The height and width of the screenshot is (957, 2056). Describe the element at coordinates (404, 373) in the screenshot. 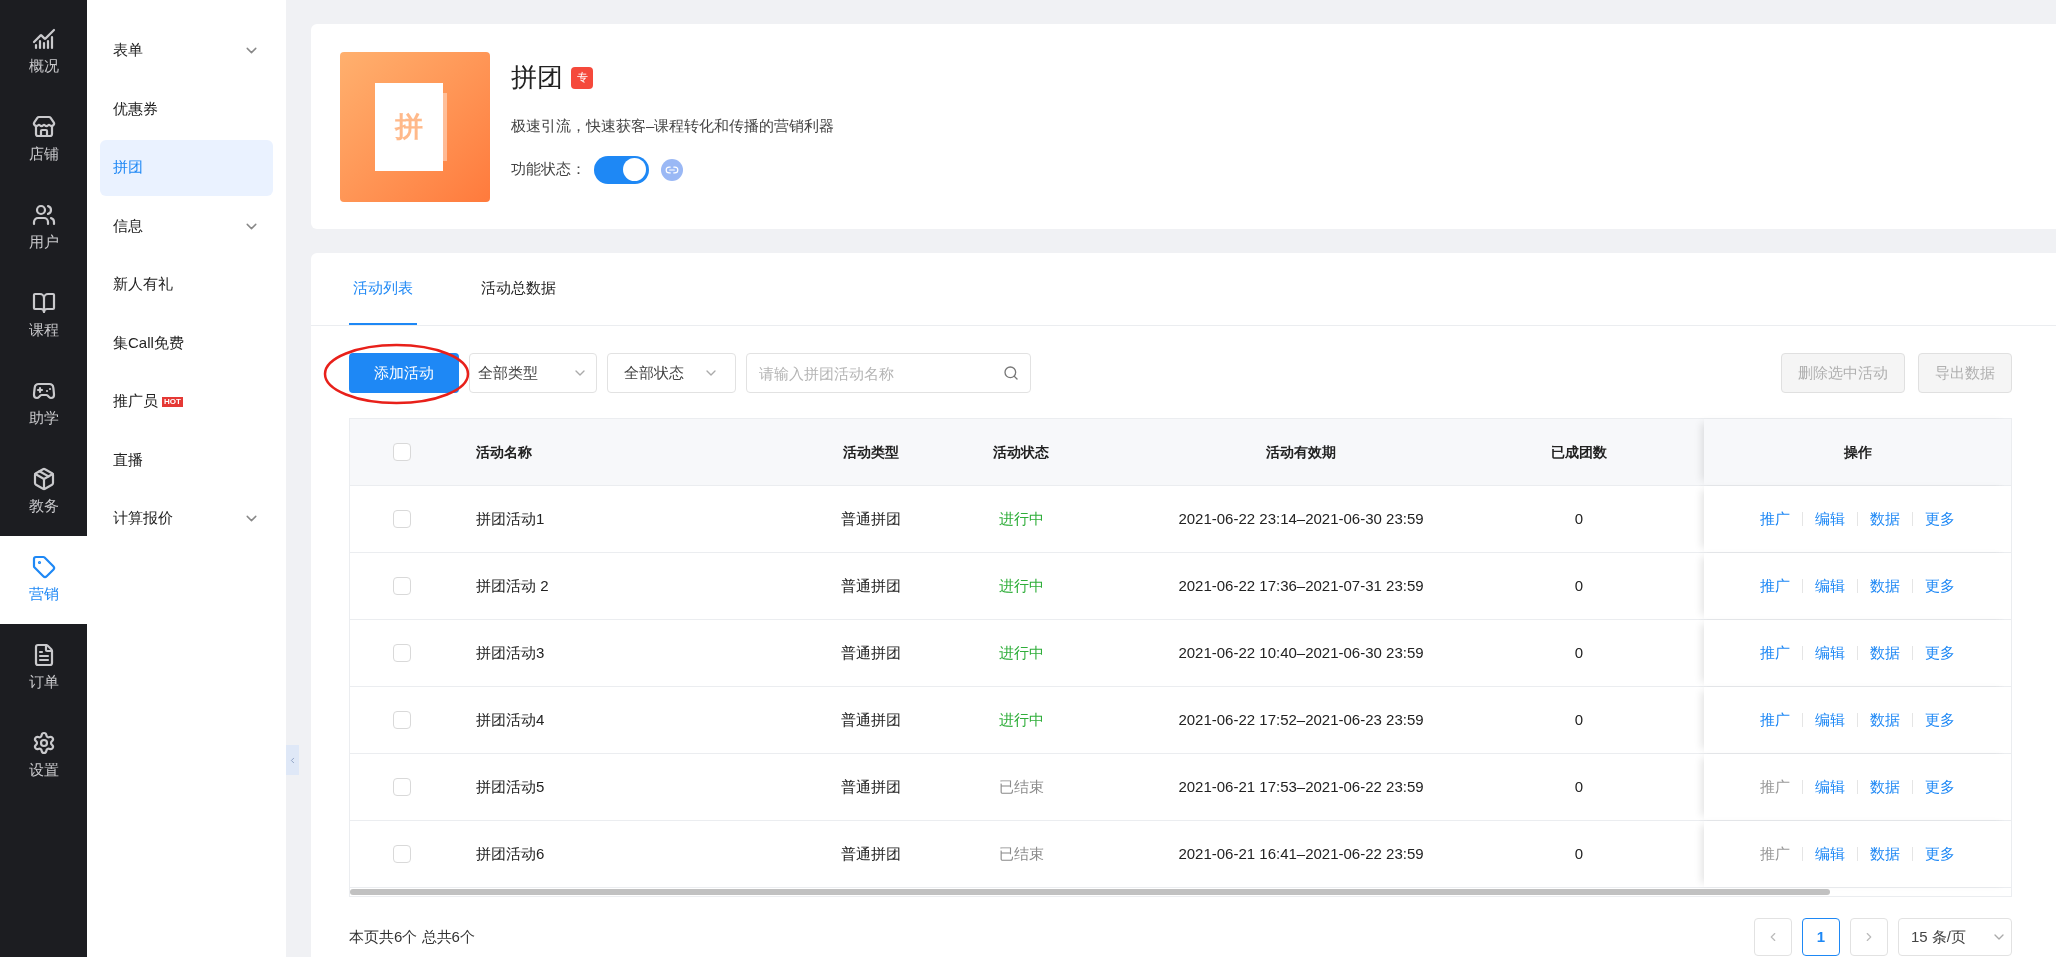

I see `add-activity-button: 添加活动` at that location.